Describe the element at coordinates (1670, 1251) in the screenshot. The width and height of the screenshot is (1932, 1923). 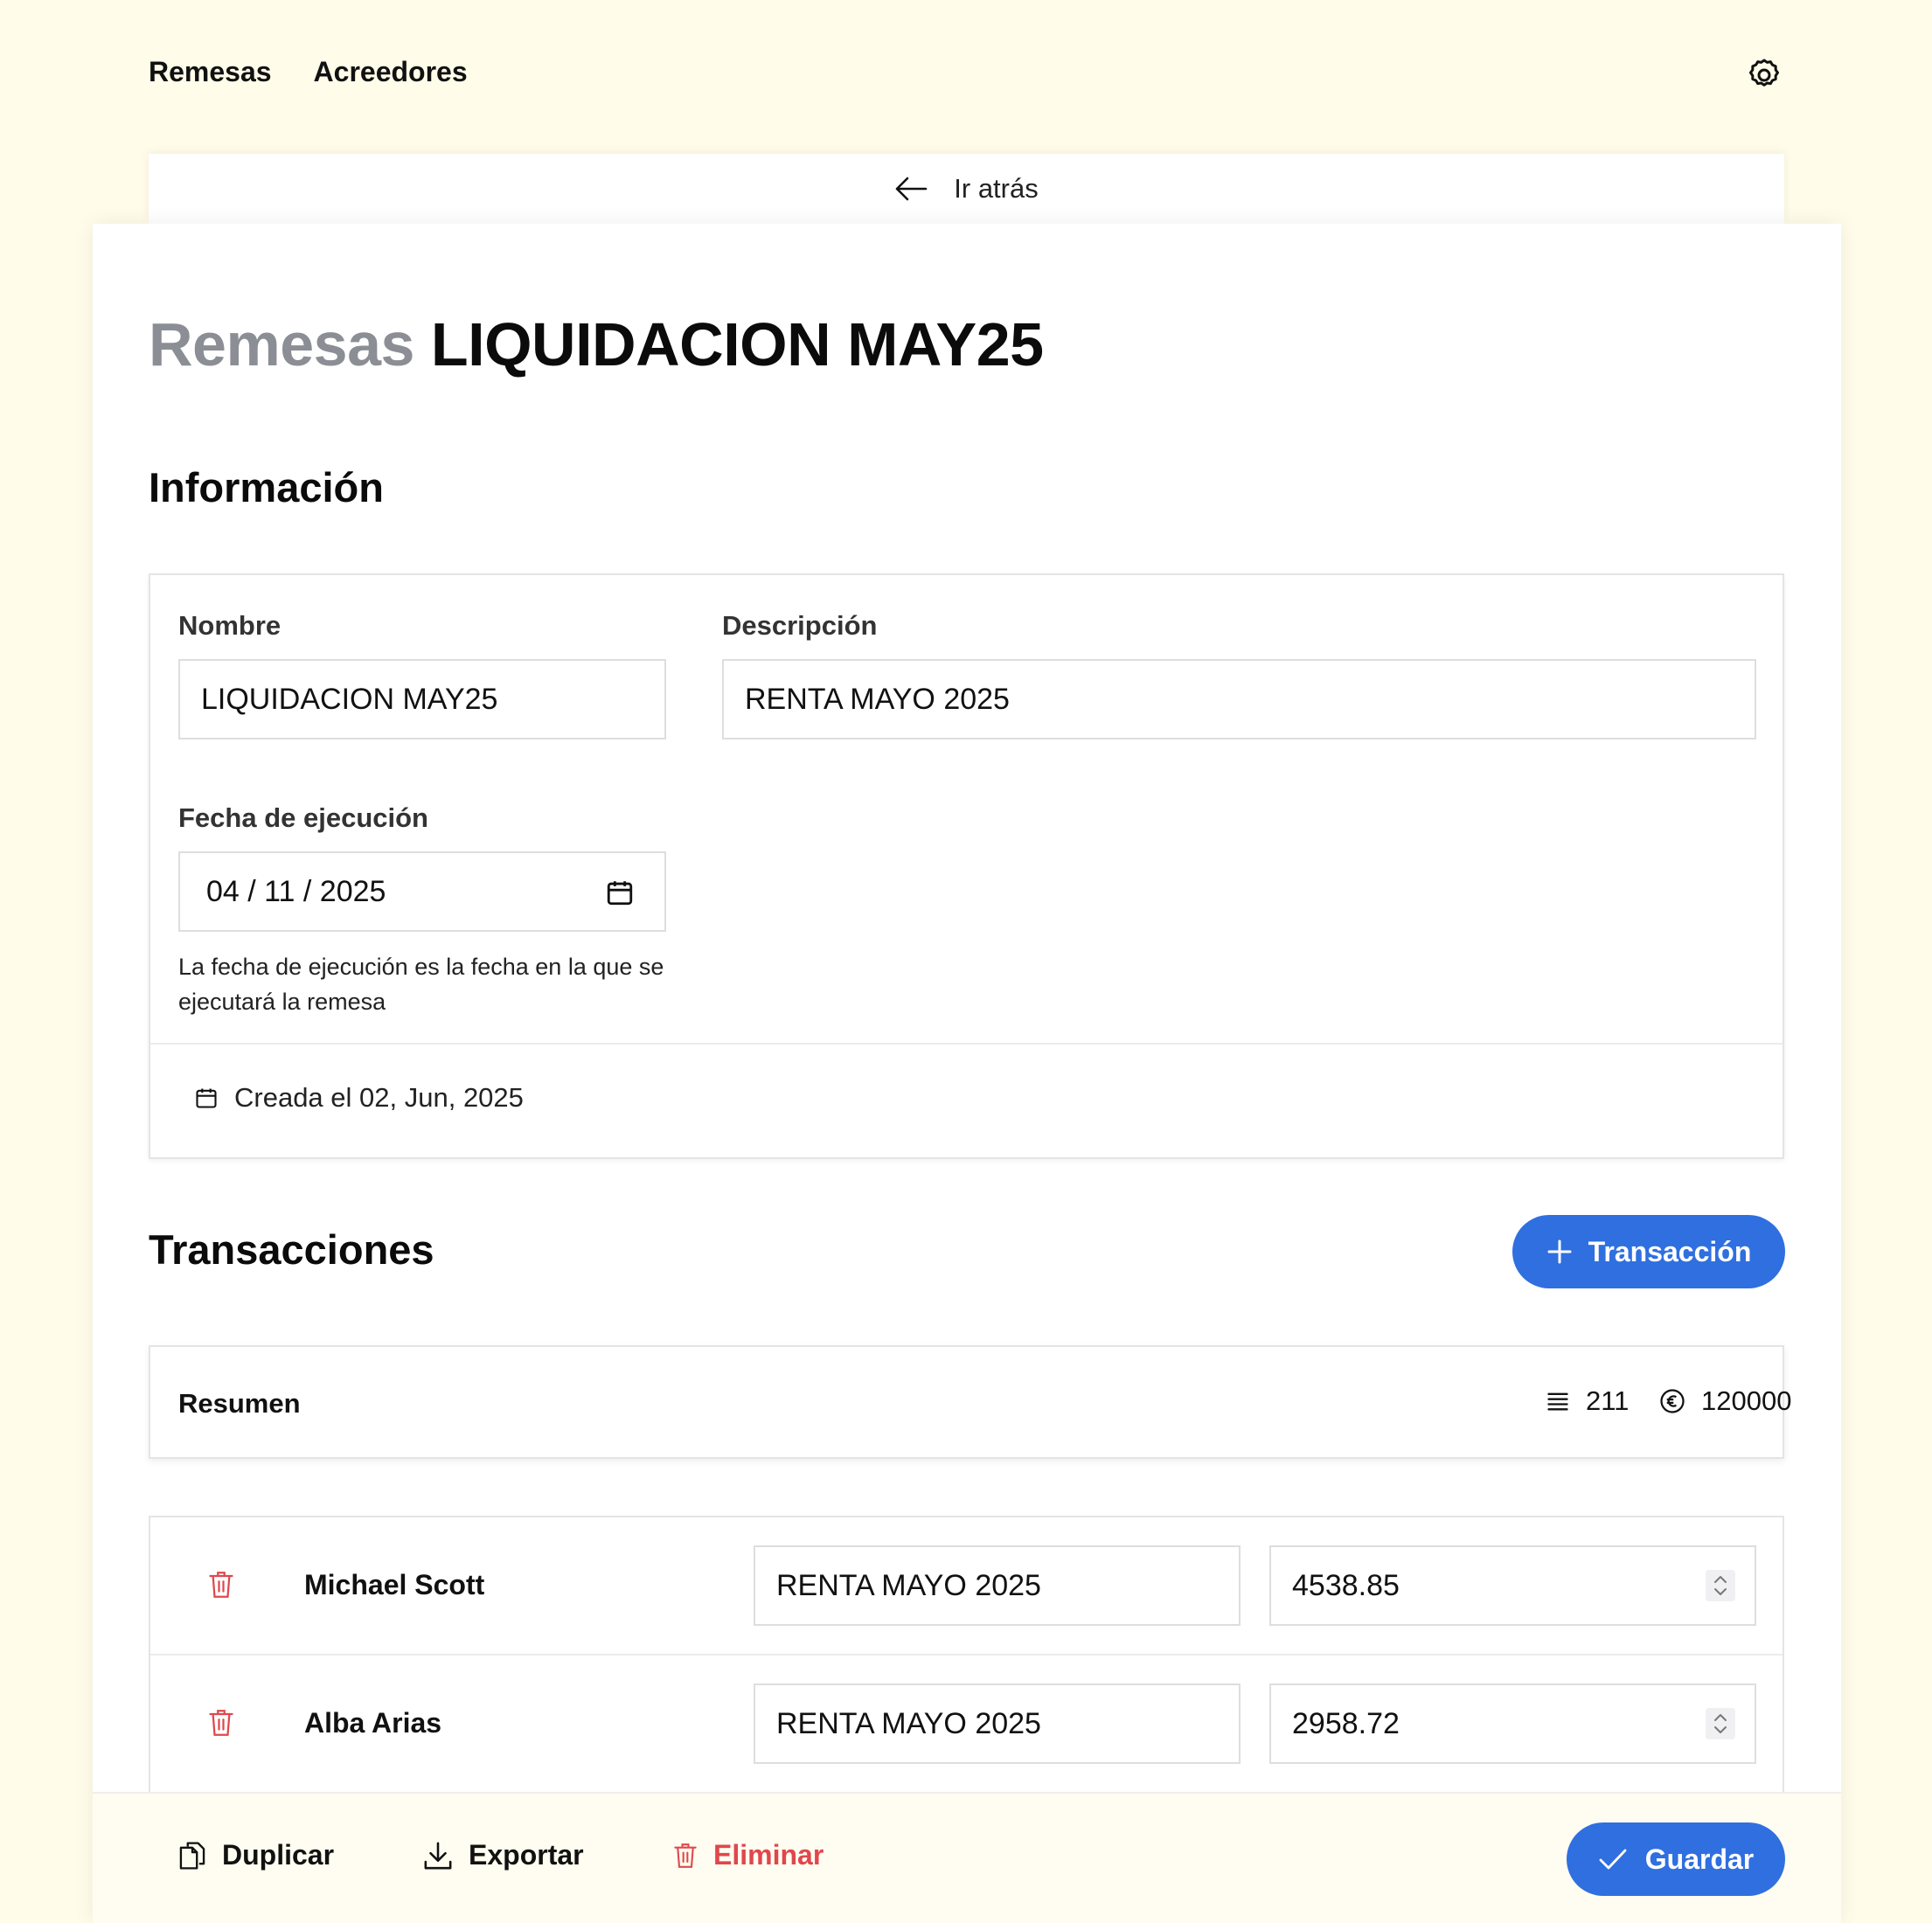
I see `add-transaction-label: Transacción` at that location.